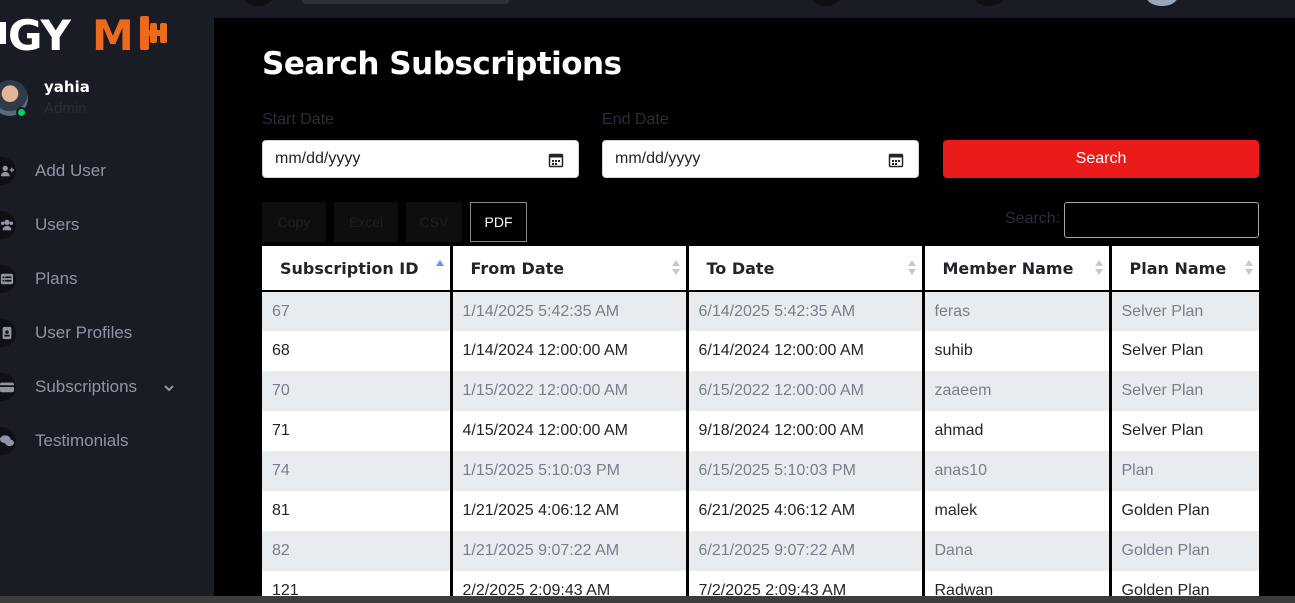 The width and height of the screenshot is (1295, 603). What do you see at coordinates (647, 599) in the screenshot?
I see `window-bottom-edge` at bounding box center [647, 599].